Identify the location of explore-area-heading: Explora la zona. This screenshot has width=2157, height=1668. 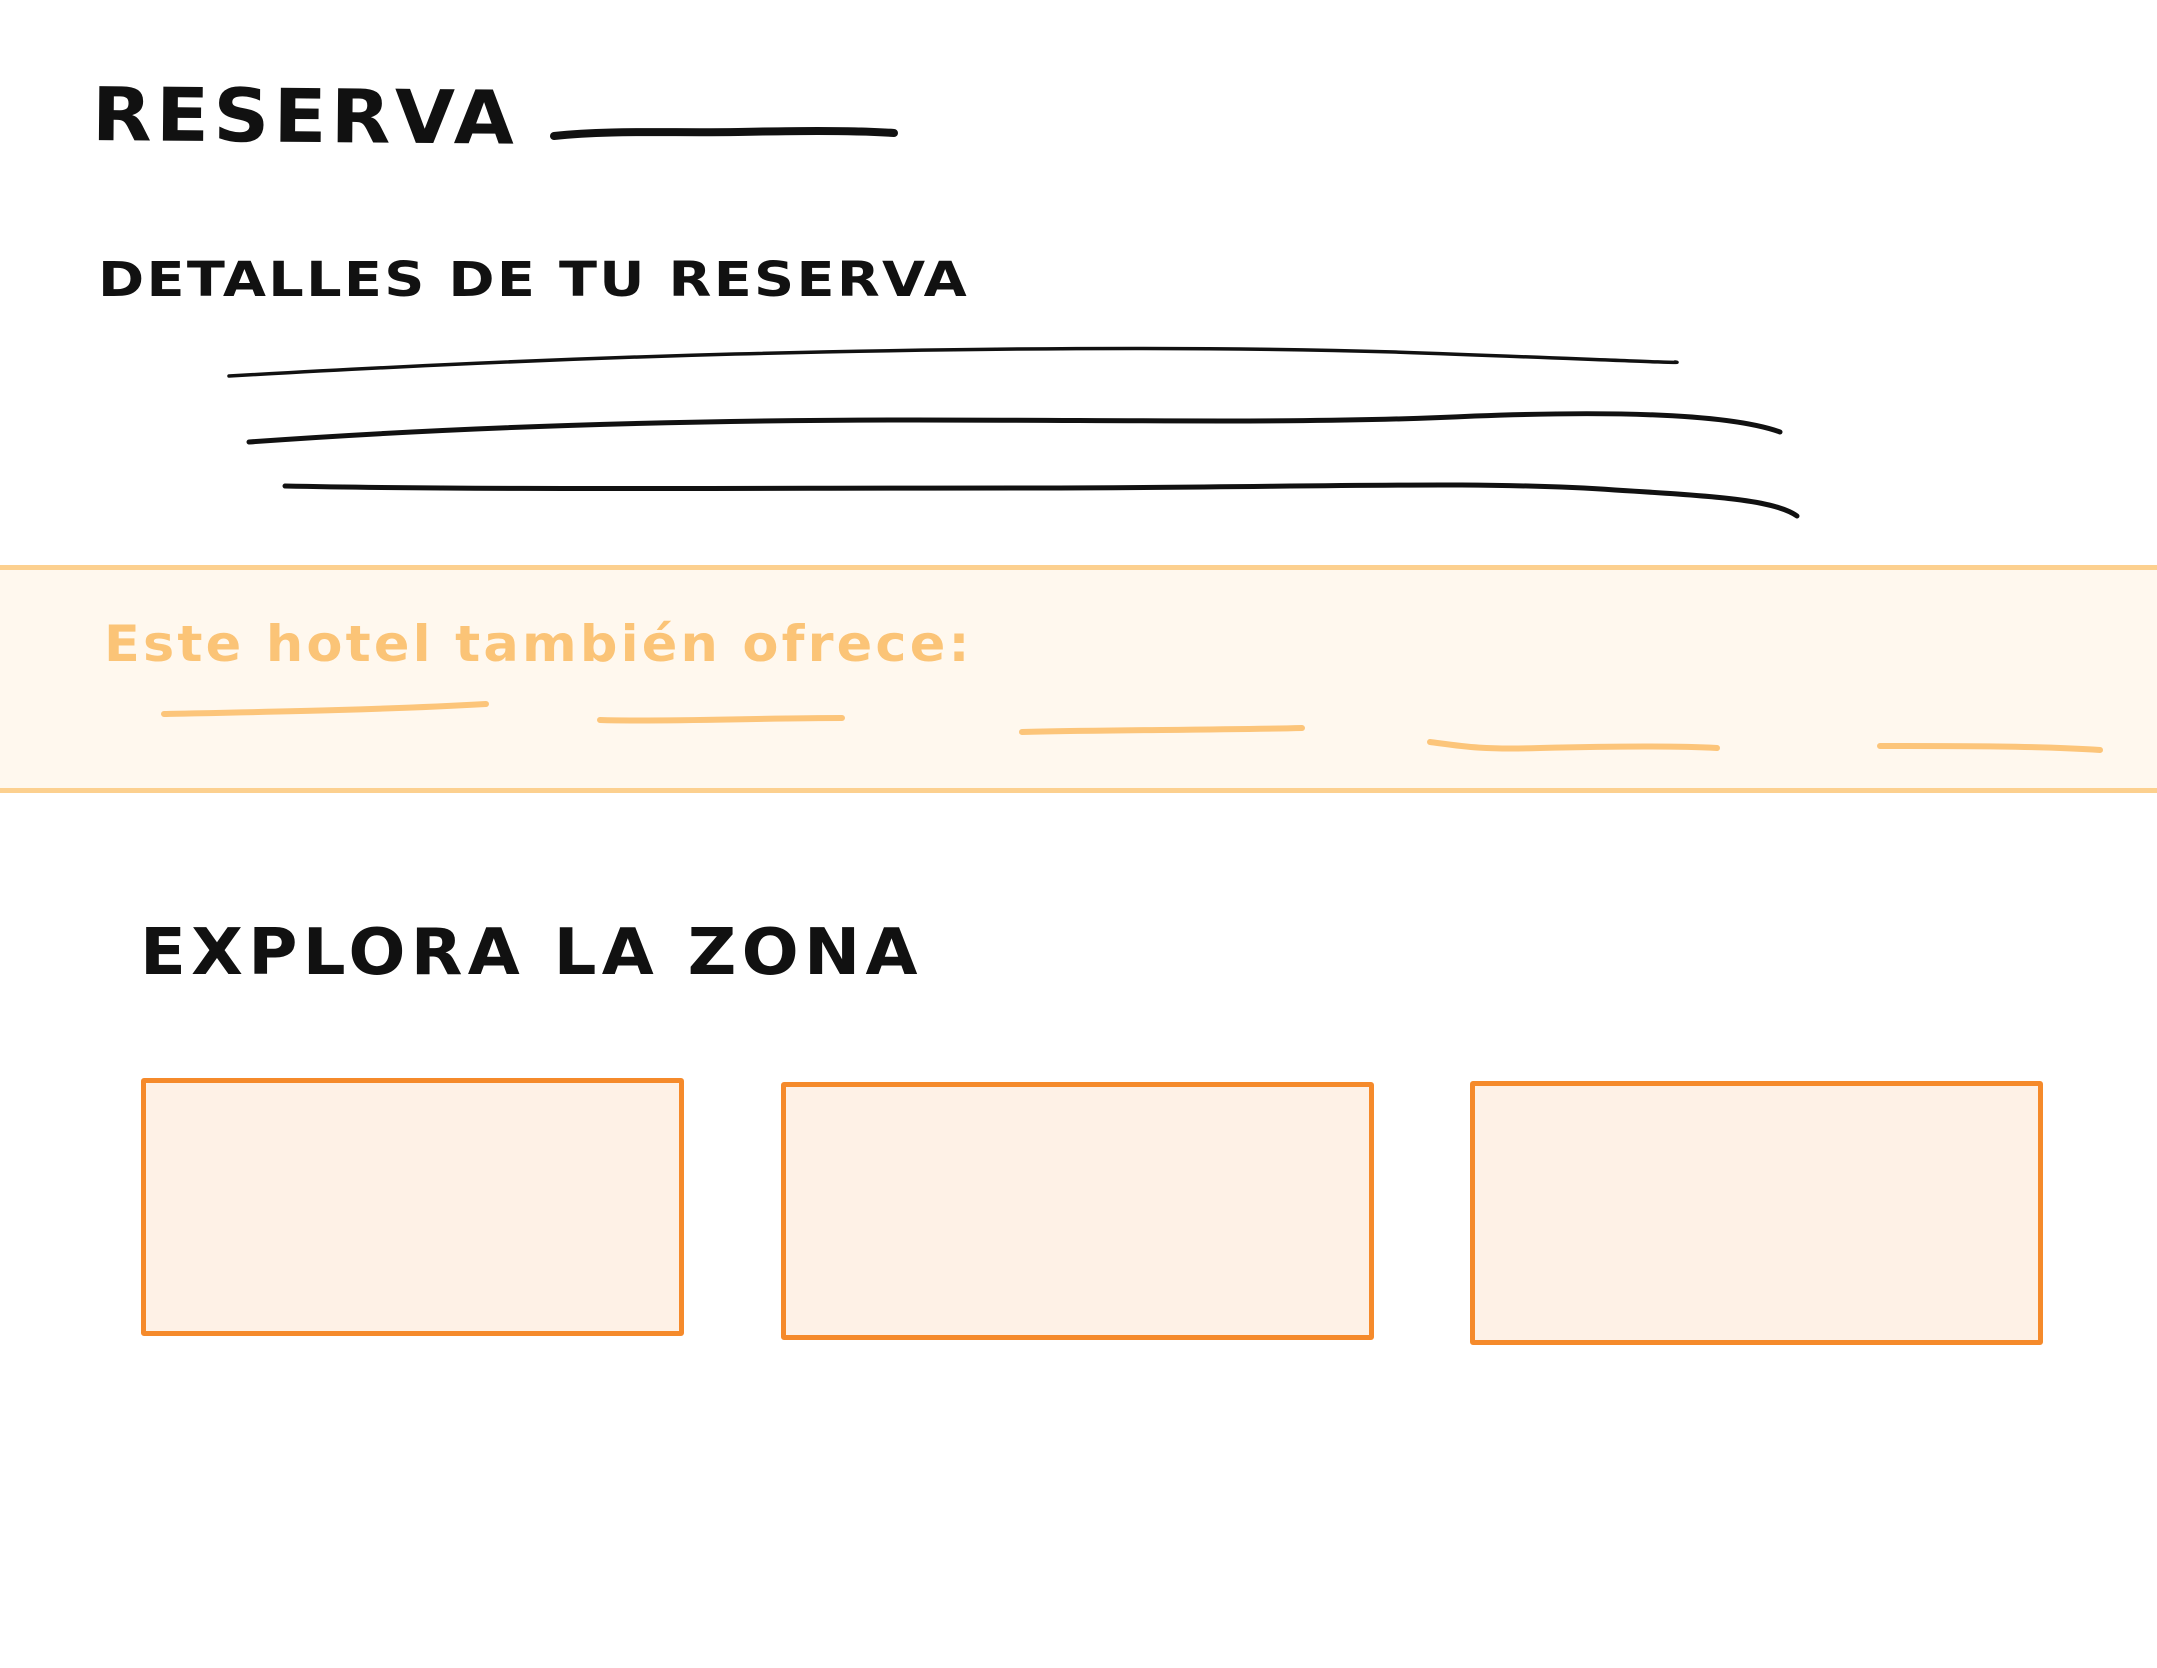
(531, 953).